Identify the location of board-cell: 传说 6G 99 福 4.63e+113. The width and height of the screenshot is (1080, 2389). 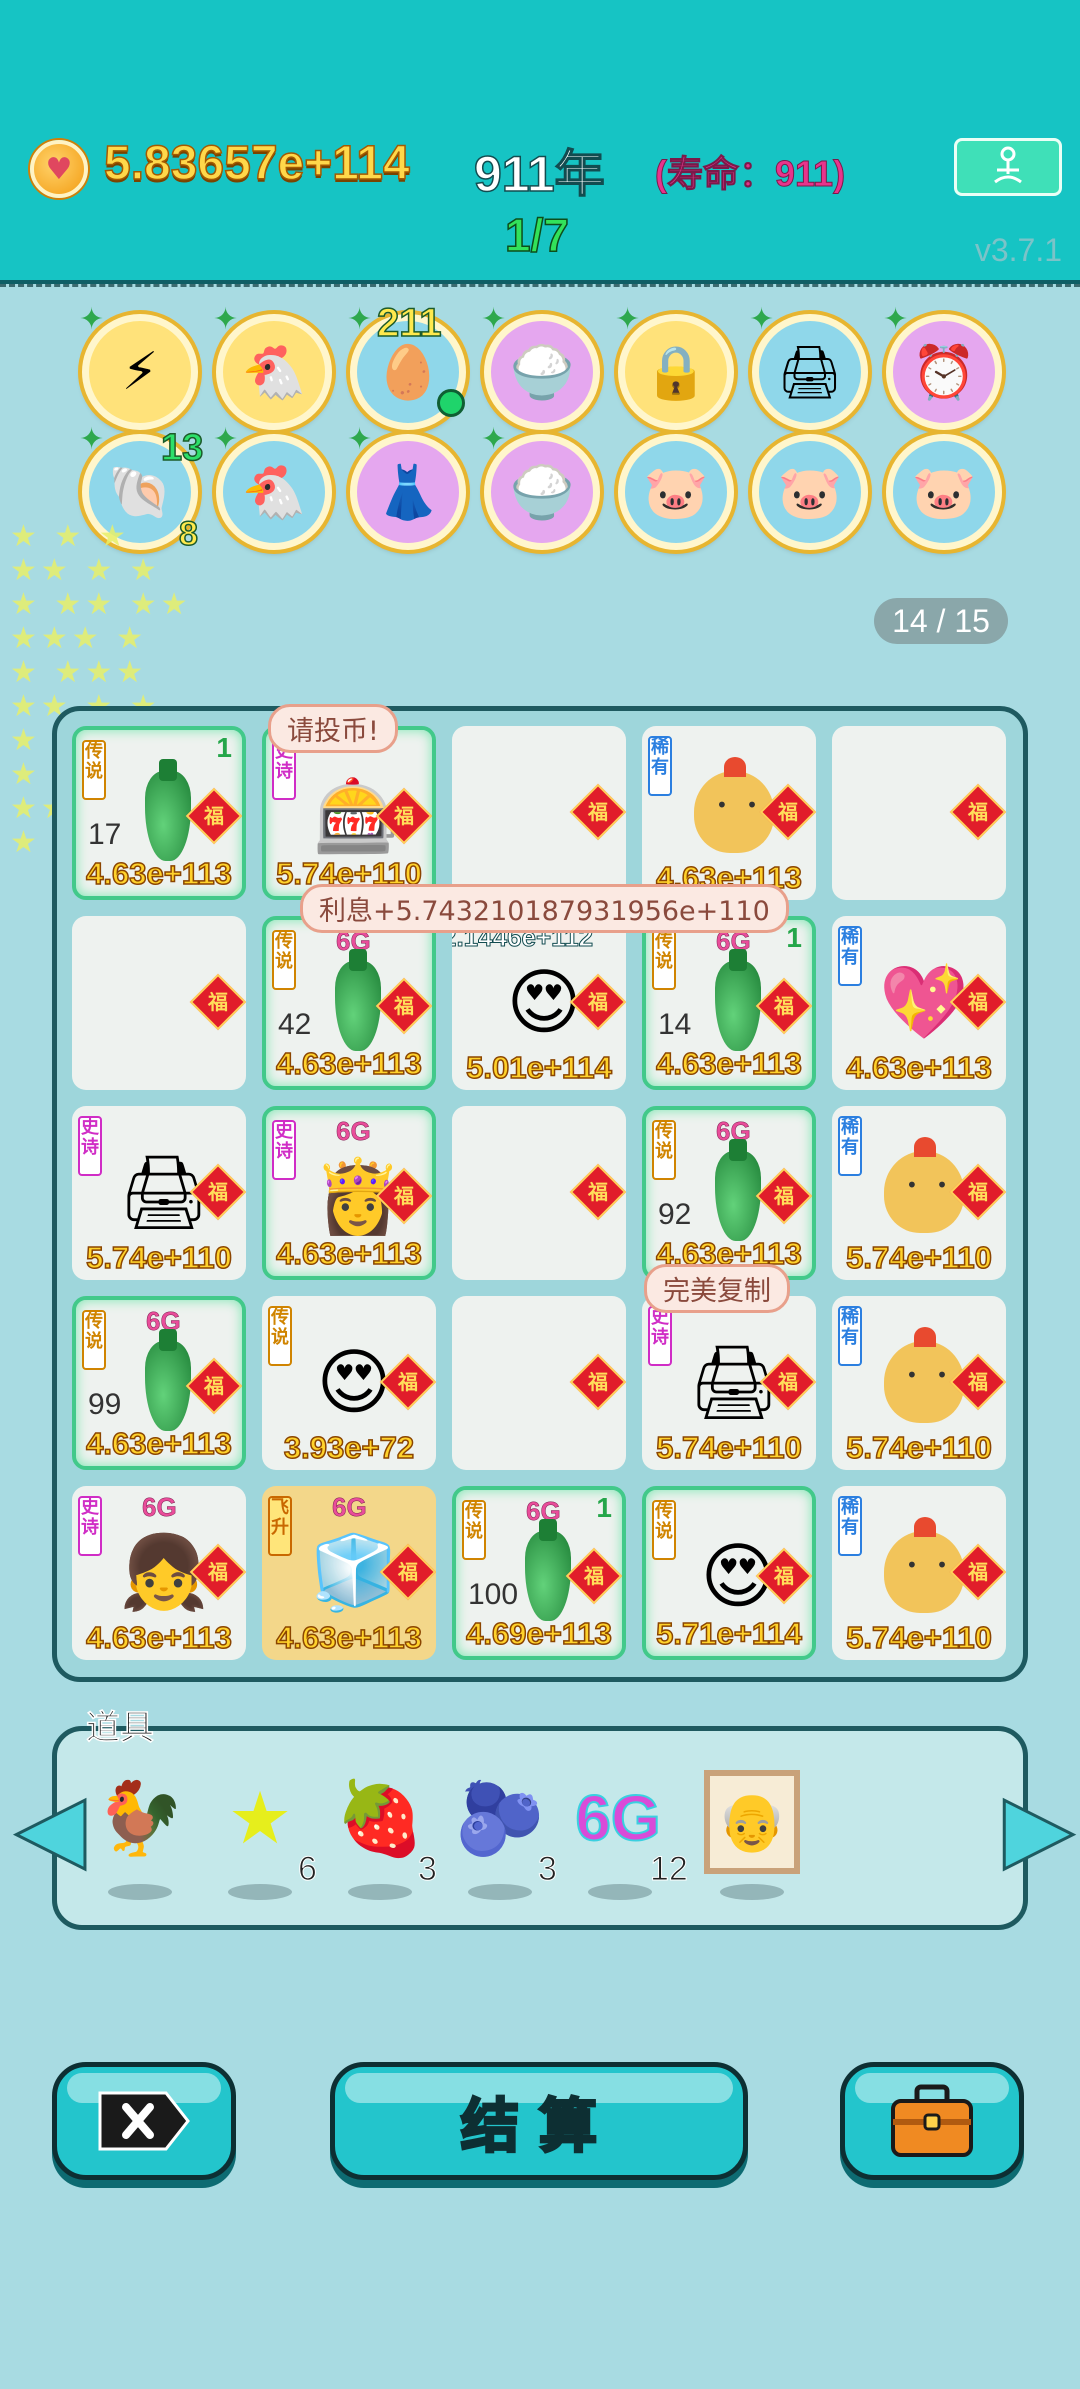
(159, 1383).